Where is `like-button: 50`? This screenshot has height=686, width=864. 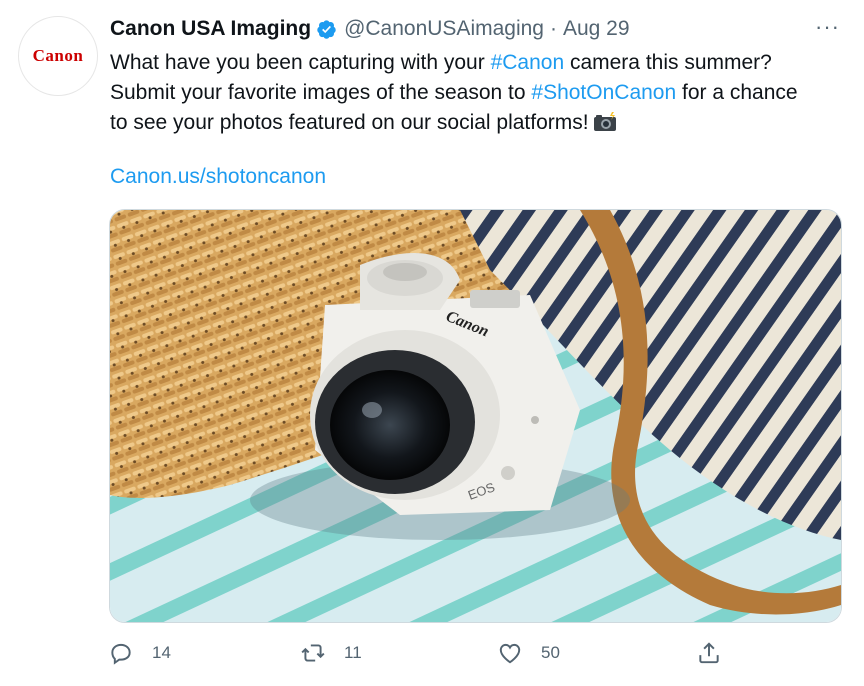
like-button: 50 is located at coordinates (528, 653).